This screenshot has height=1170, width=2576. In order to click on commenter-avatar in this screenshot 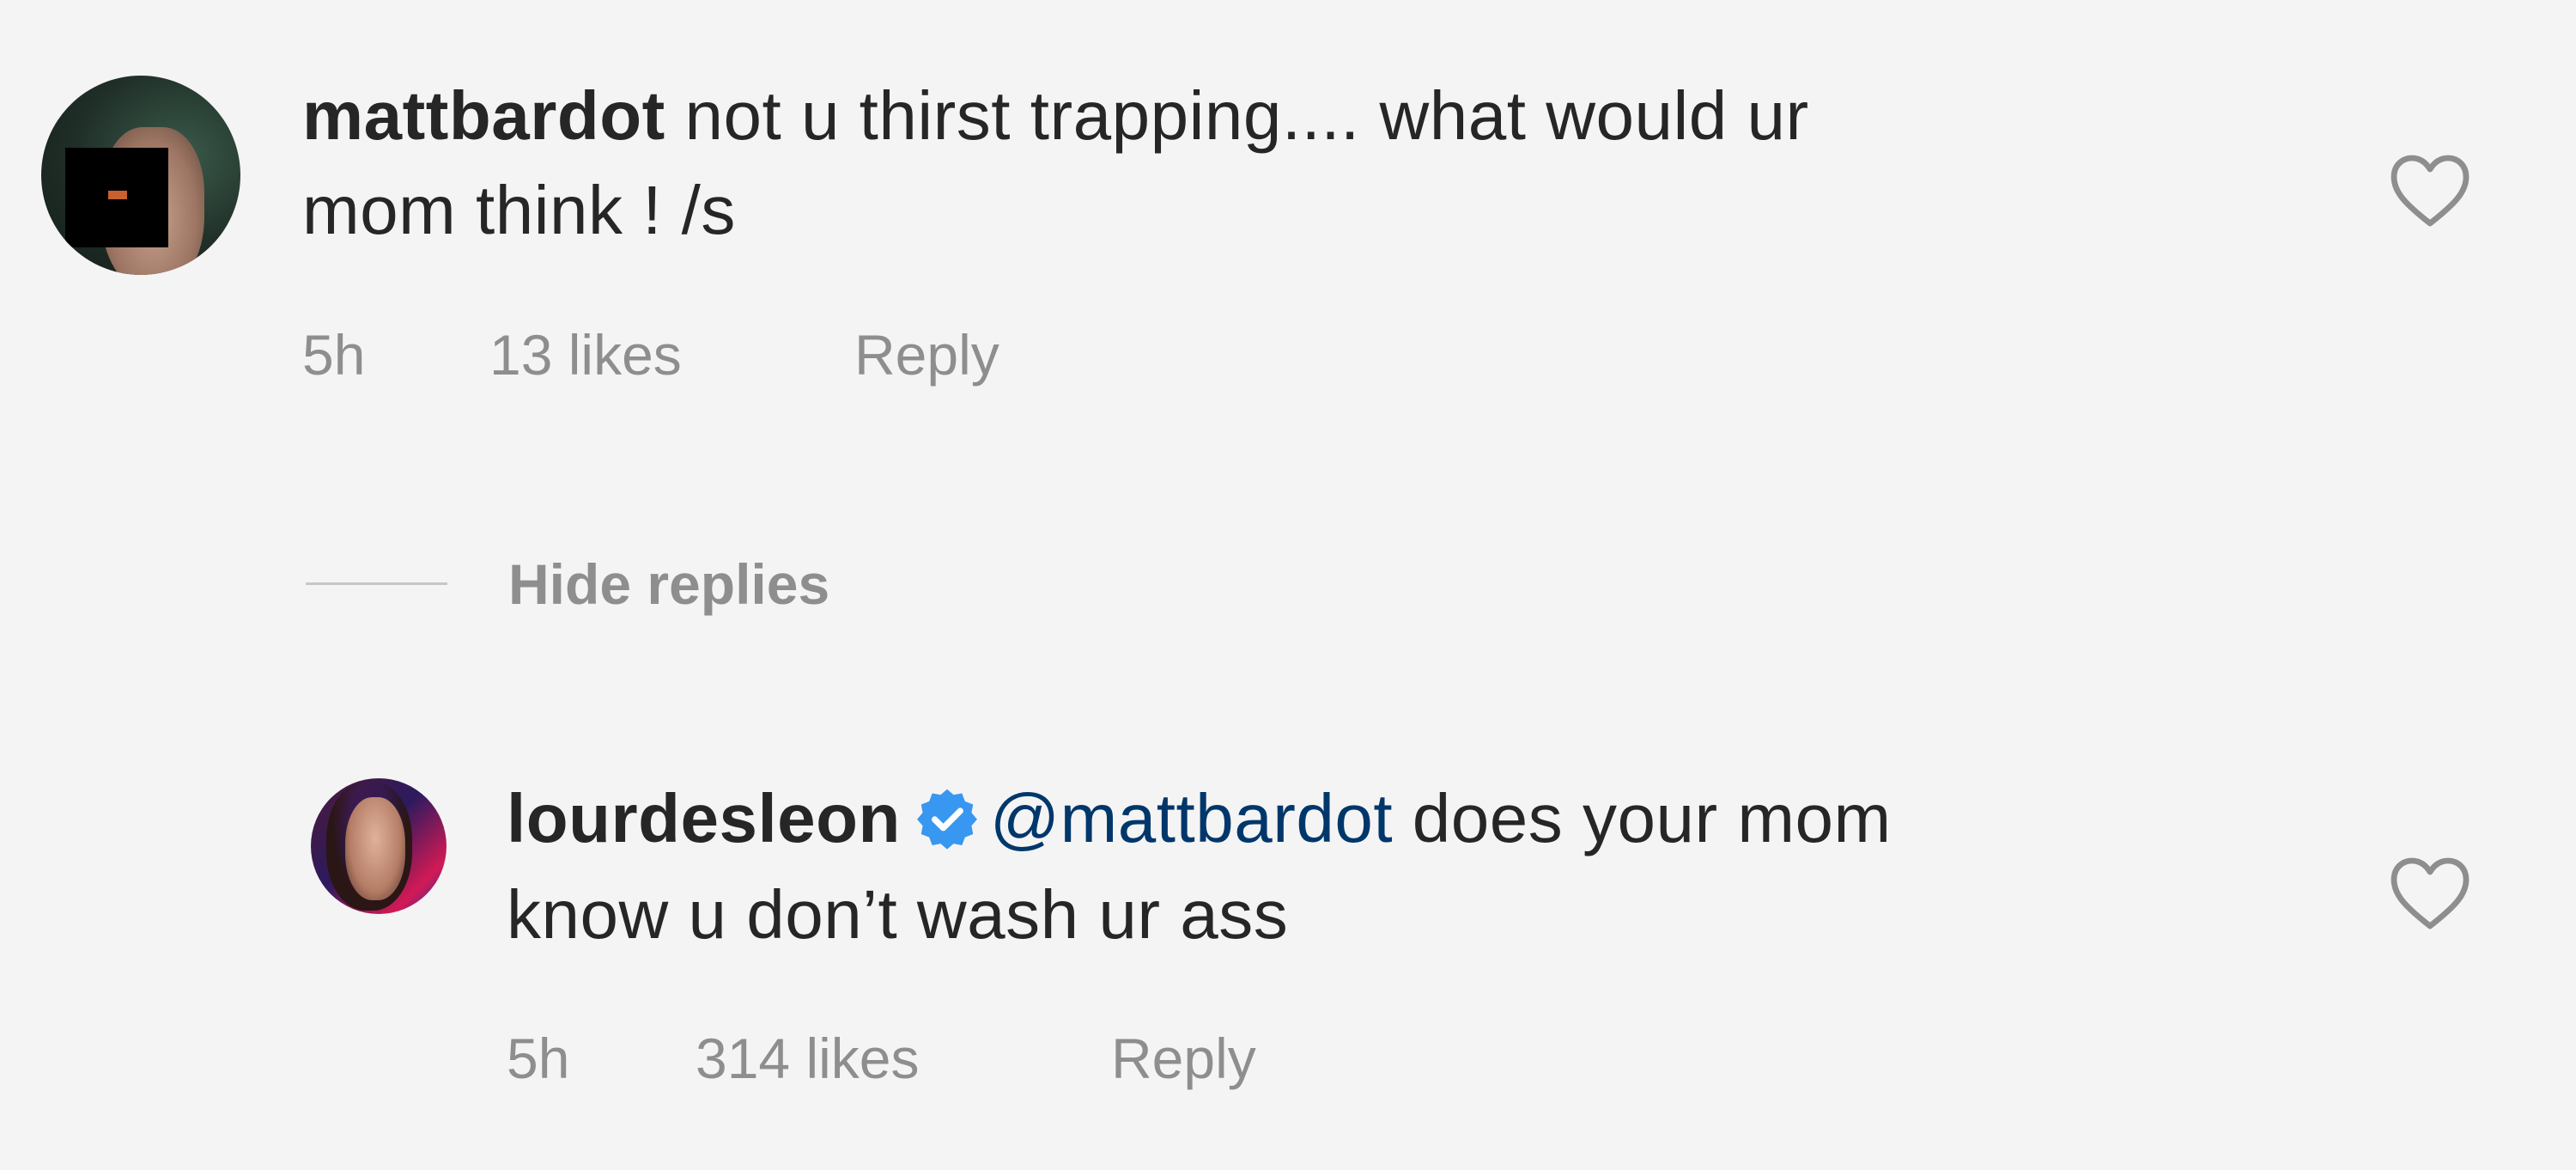, I will do `click(140, 175)`.